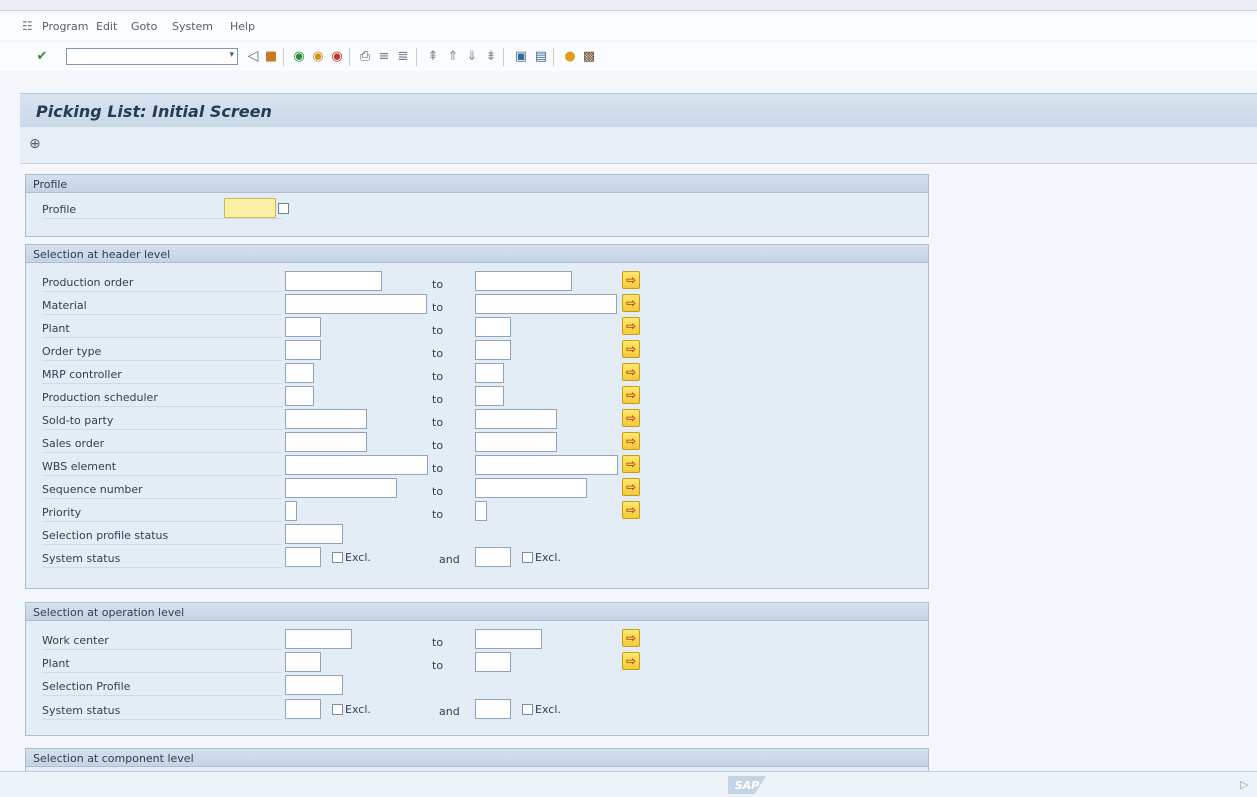  What do you see at coordinates (477, 184) in the screenshot?
I see `section-header: Profile` at bounding box center [477, 184].